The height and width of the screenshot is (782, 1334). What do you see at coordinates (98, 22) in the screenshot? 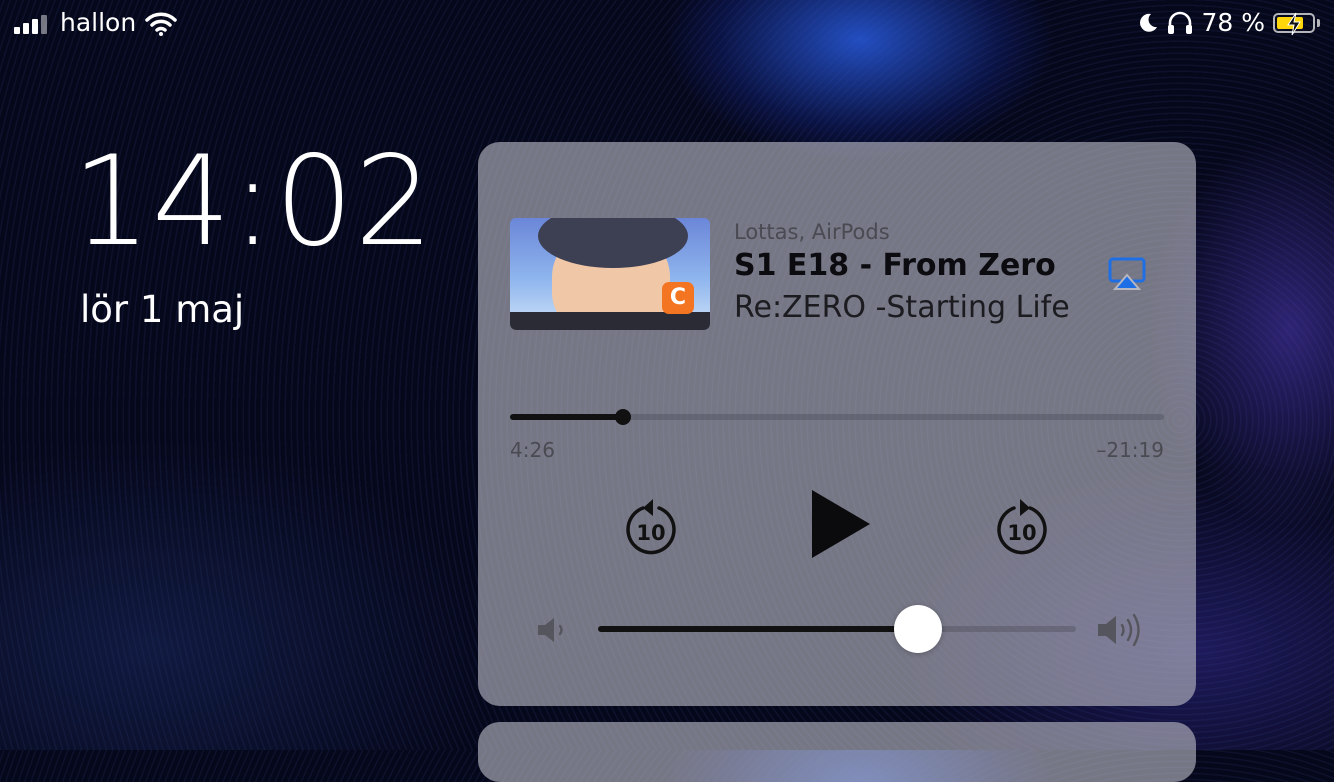
I see `carrier-label: hallon` at bounding box center [98, 22].